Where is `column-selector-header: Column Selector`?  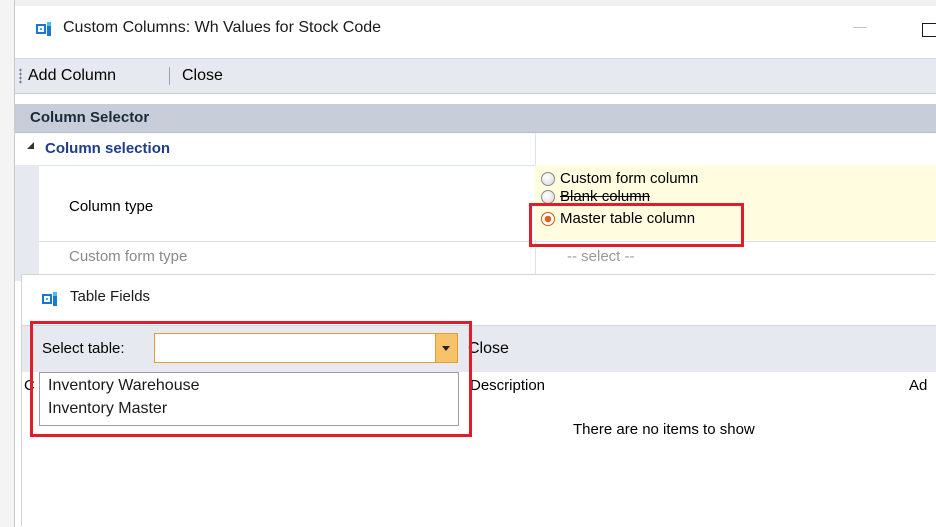
column-selector-header: Column Selector is located at coordinates (475, 118).